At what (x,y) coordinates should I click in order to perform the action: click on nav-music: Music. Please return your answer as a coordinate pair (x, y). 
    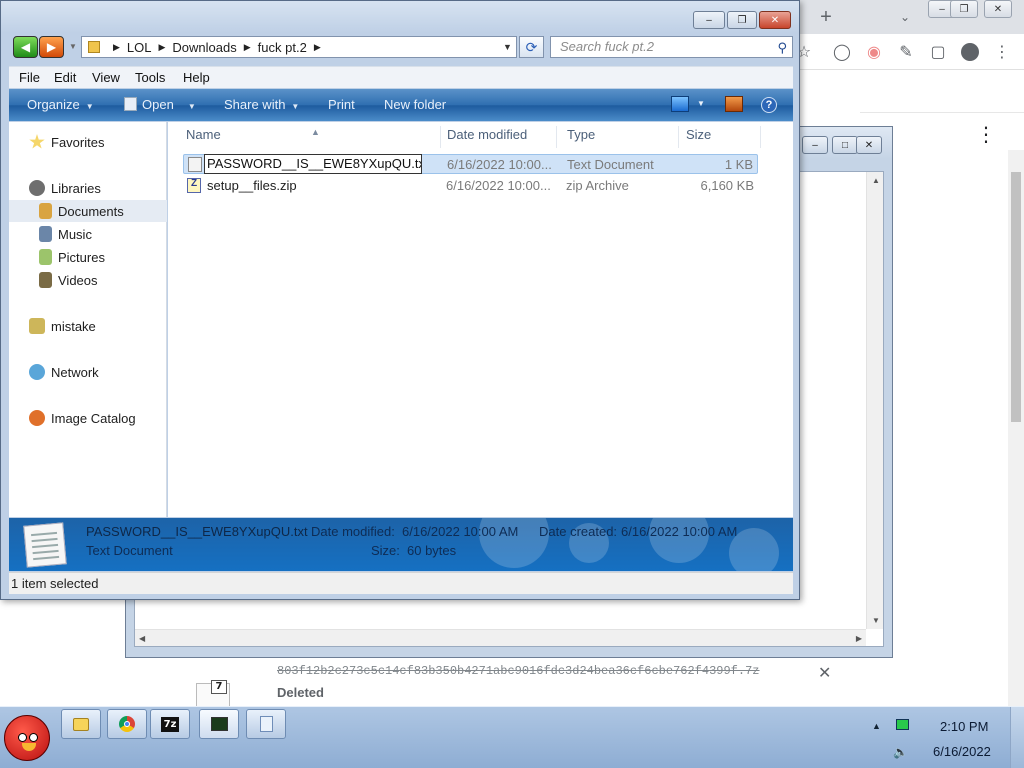
    Looking at the image, I should click on (88, 234).